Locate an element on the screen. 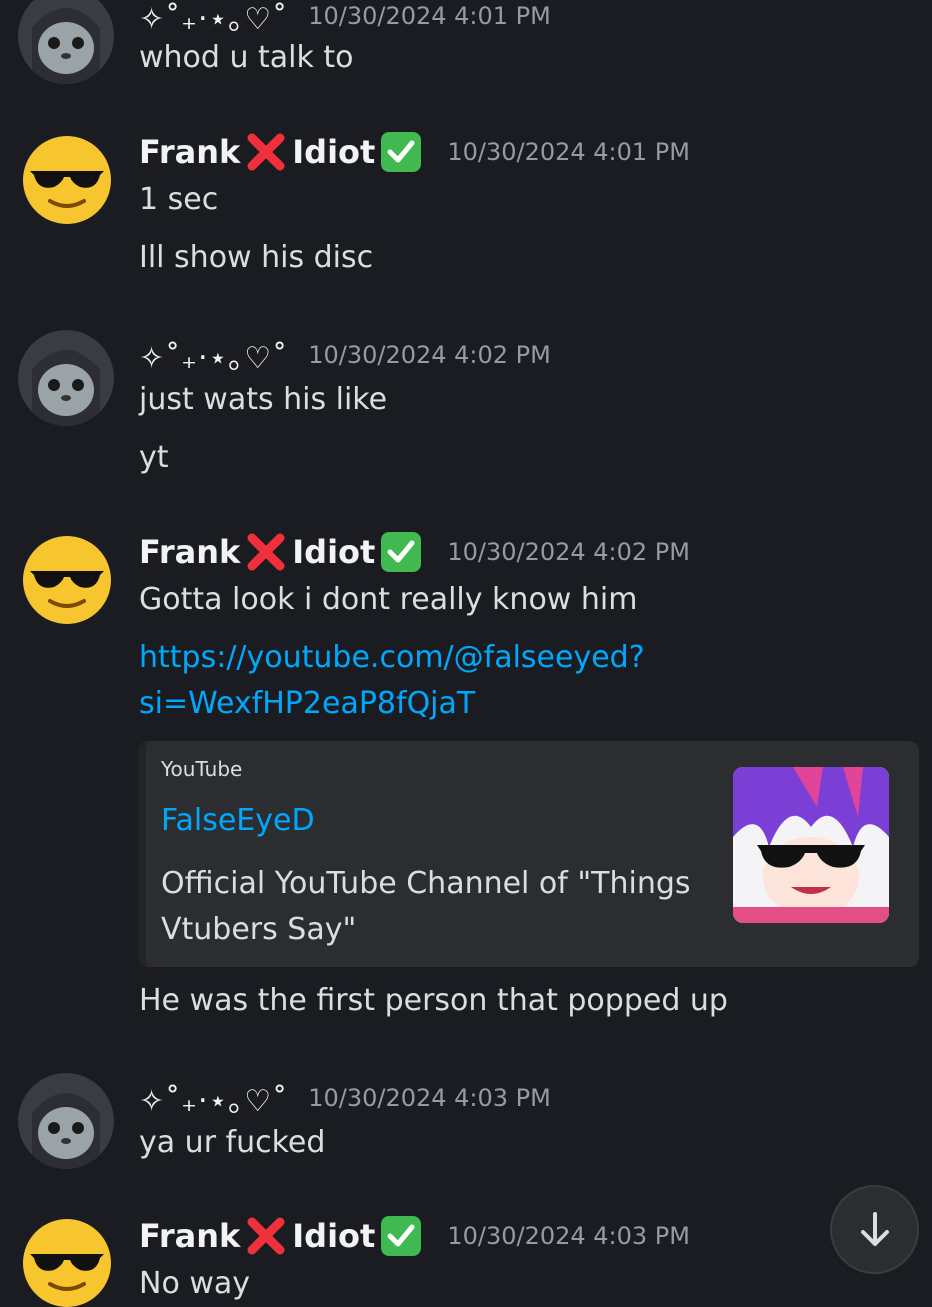  arrow-down-icon is located at coordinates (874, 1228).